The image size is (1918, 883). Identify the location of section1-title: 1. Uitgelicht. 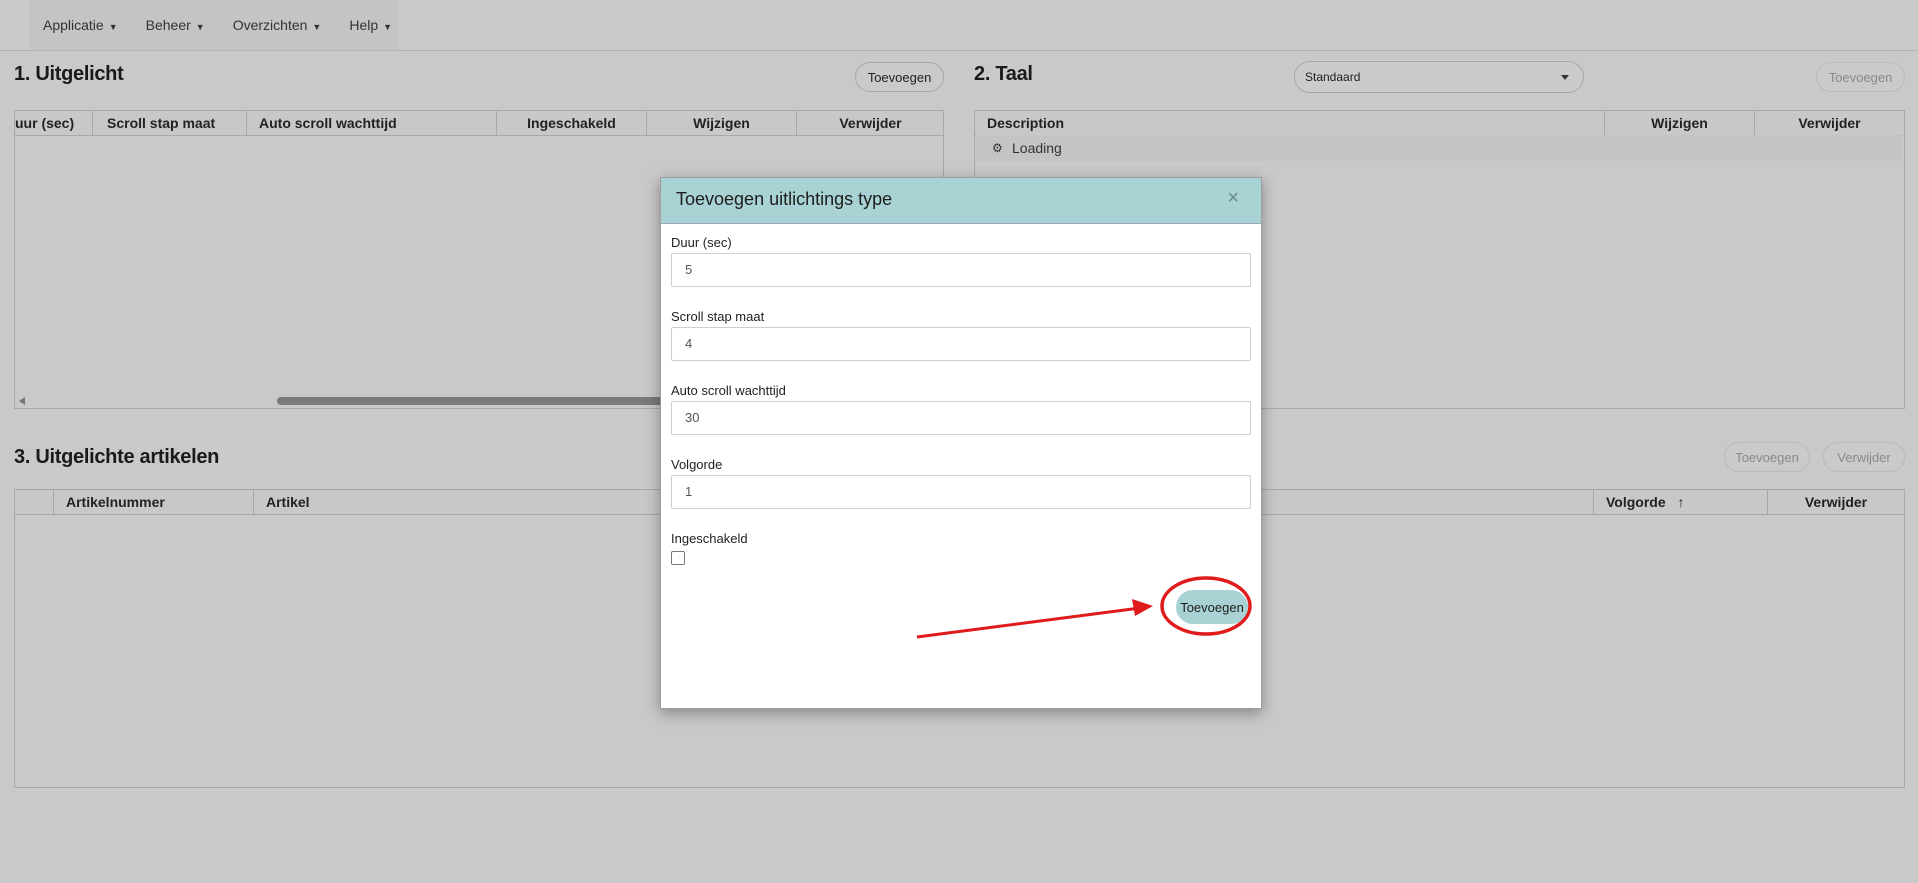
(69, 74).